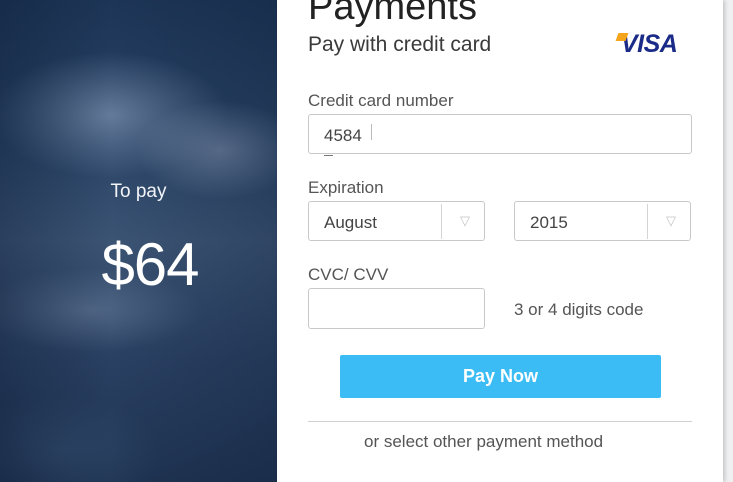 This screenshot has height=482, width=733. Describe the element at coordinates (138, 191) in the screenshot. I see `to-pay-label: To pay` at that location.